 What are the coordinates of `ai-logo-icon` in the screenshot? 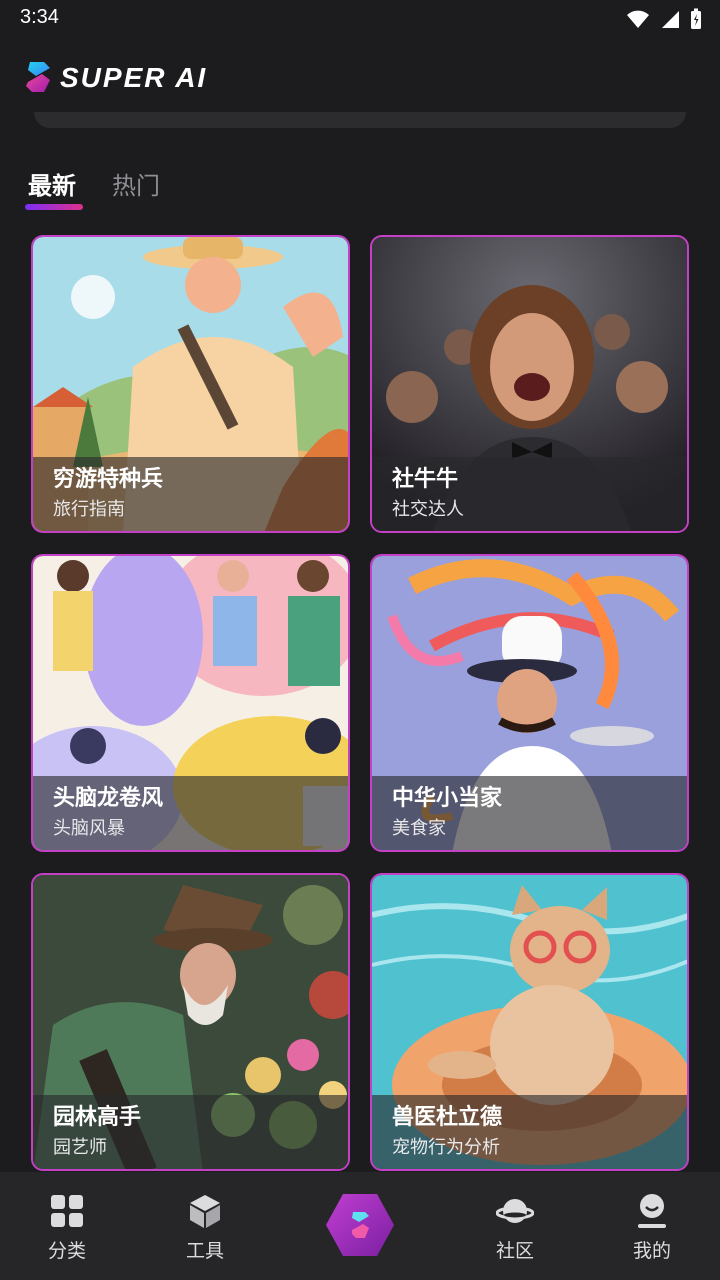 It's located at (360, 1225).